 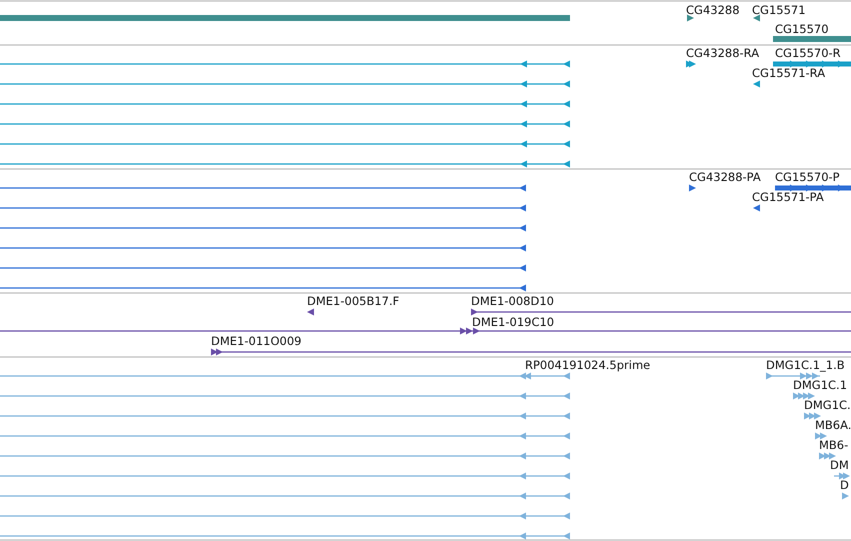 I want to click on feature-label: CG43288-RA, so click(x=723, y=53).